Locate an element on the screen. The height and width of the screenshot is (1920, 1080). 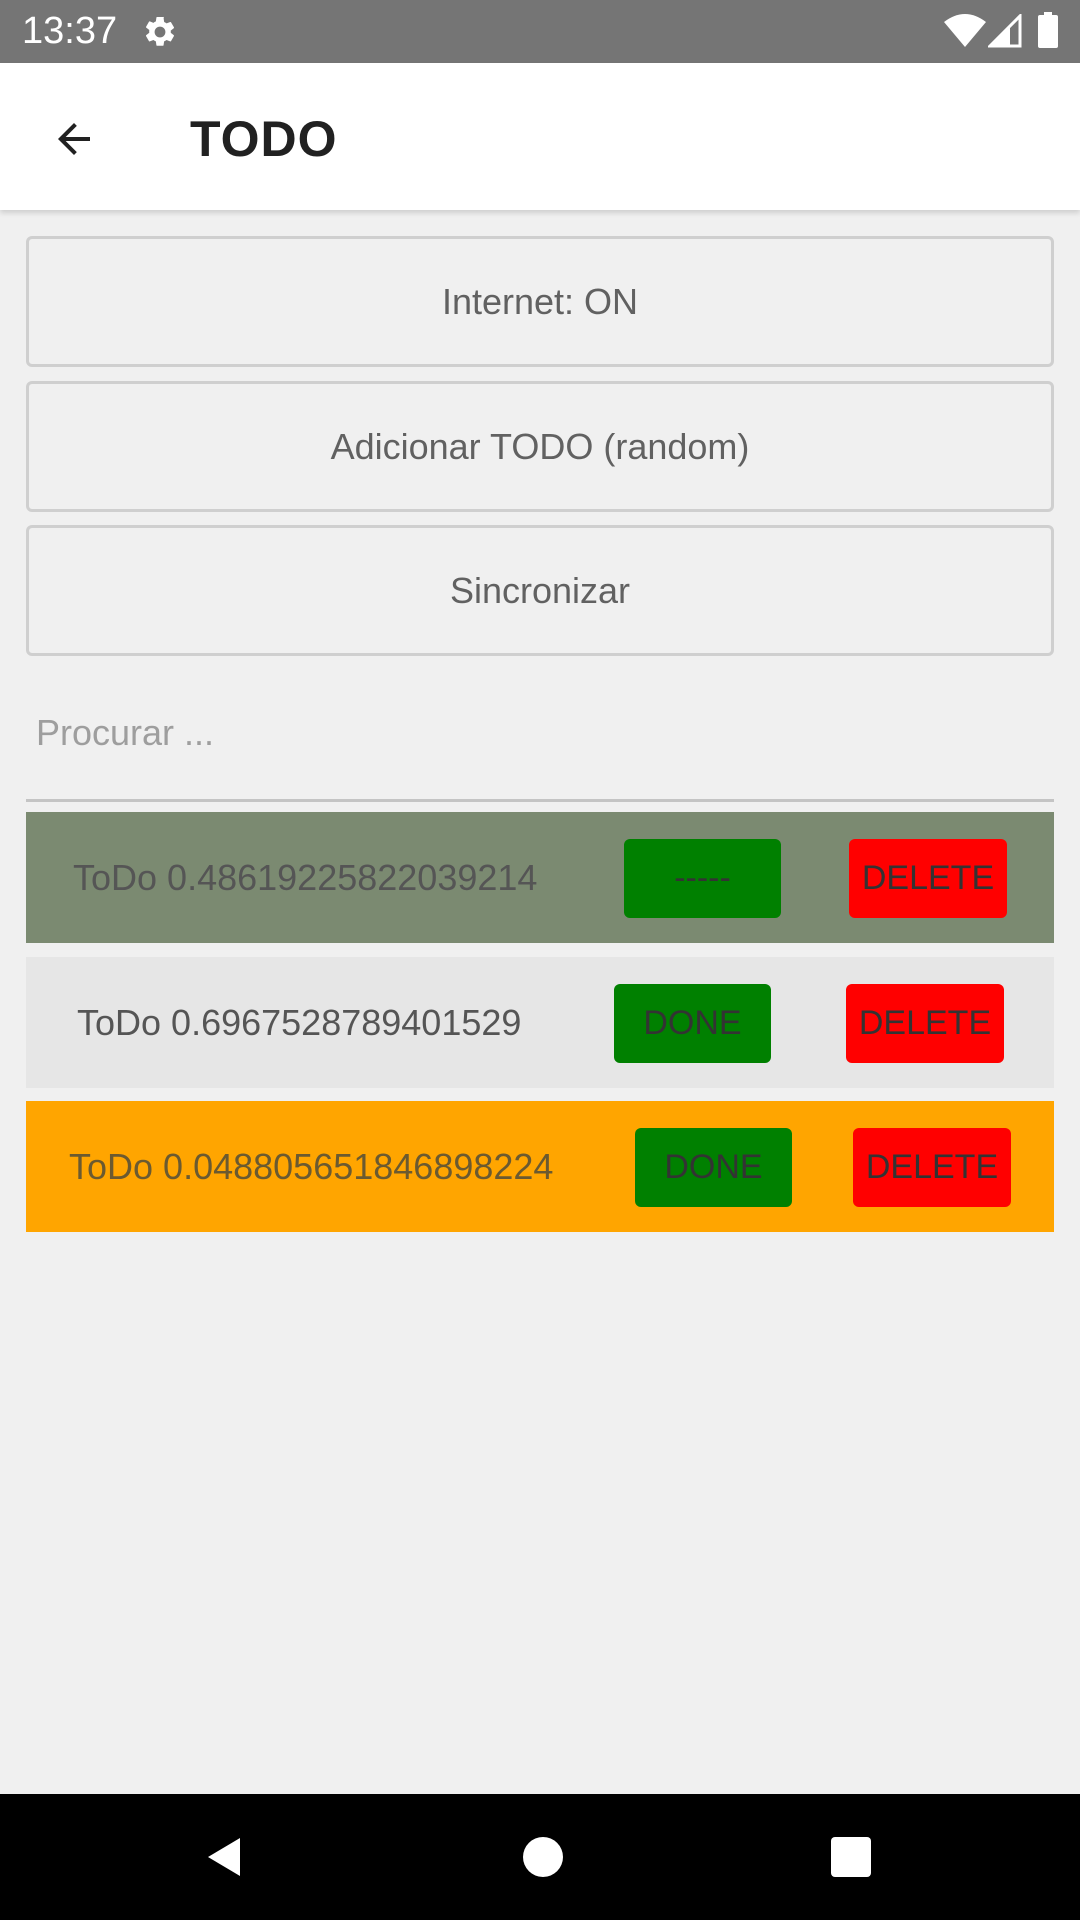
back-button is located at coordinates (74, 139).